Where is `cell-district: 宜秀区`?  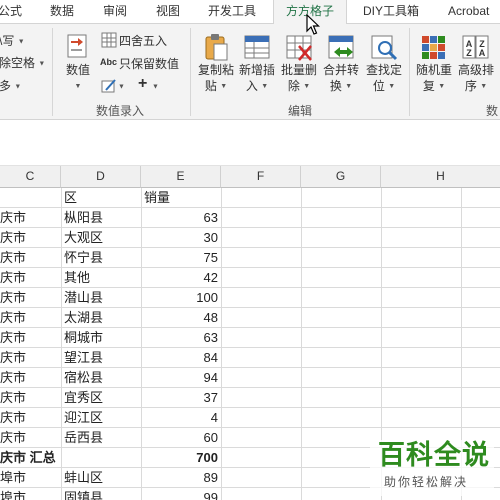
cell-district: 宜秀区 is located at coordinates (101, 398).